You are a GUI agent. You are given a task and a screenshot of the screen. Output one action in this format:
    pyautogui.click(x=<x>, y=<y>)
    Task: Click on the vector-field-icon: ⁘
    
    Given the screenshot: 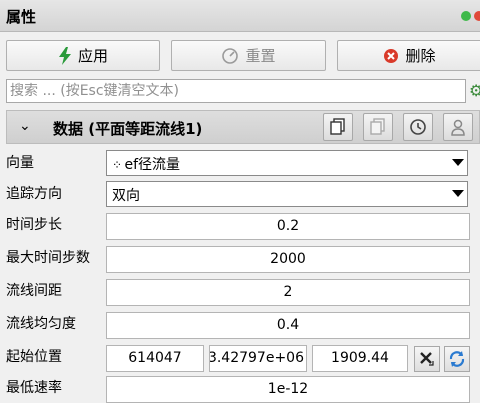 What is the action you would take?
    pyautogui.click(x=117, y=165)
    